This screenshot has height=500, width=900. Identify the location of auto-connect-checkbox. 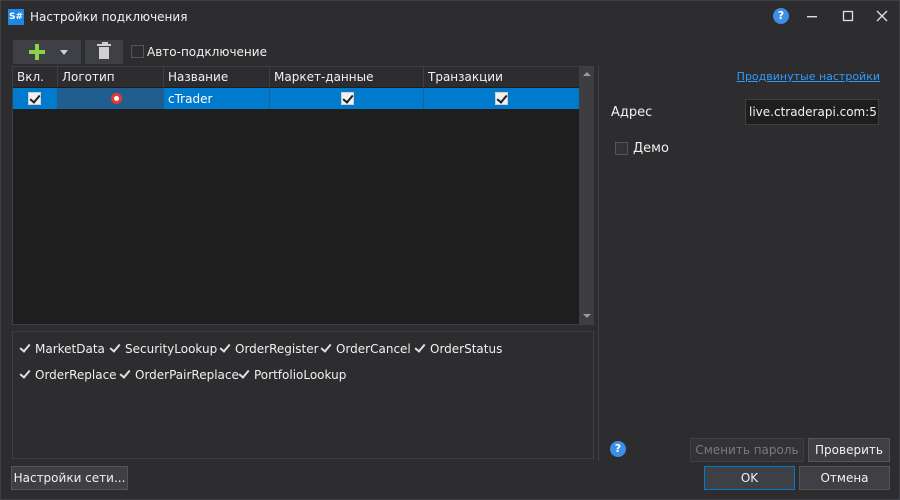
(137, 51).